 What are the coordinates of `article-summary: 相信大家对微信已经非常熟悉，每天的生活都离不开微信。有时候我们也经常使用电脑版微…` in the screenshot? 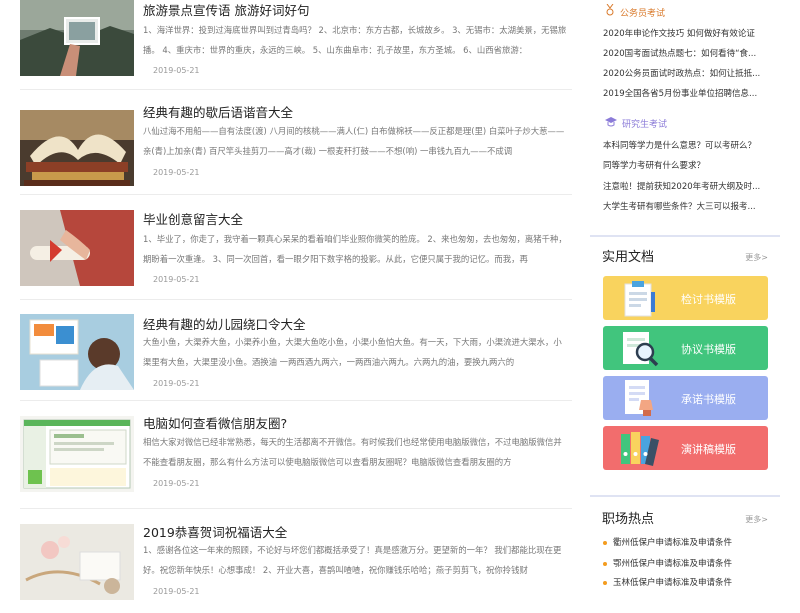 It's located at (352, 452).